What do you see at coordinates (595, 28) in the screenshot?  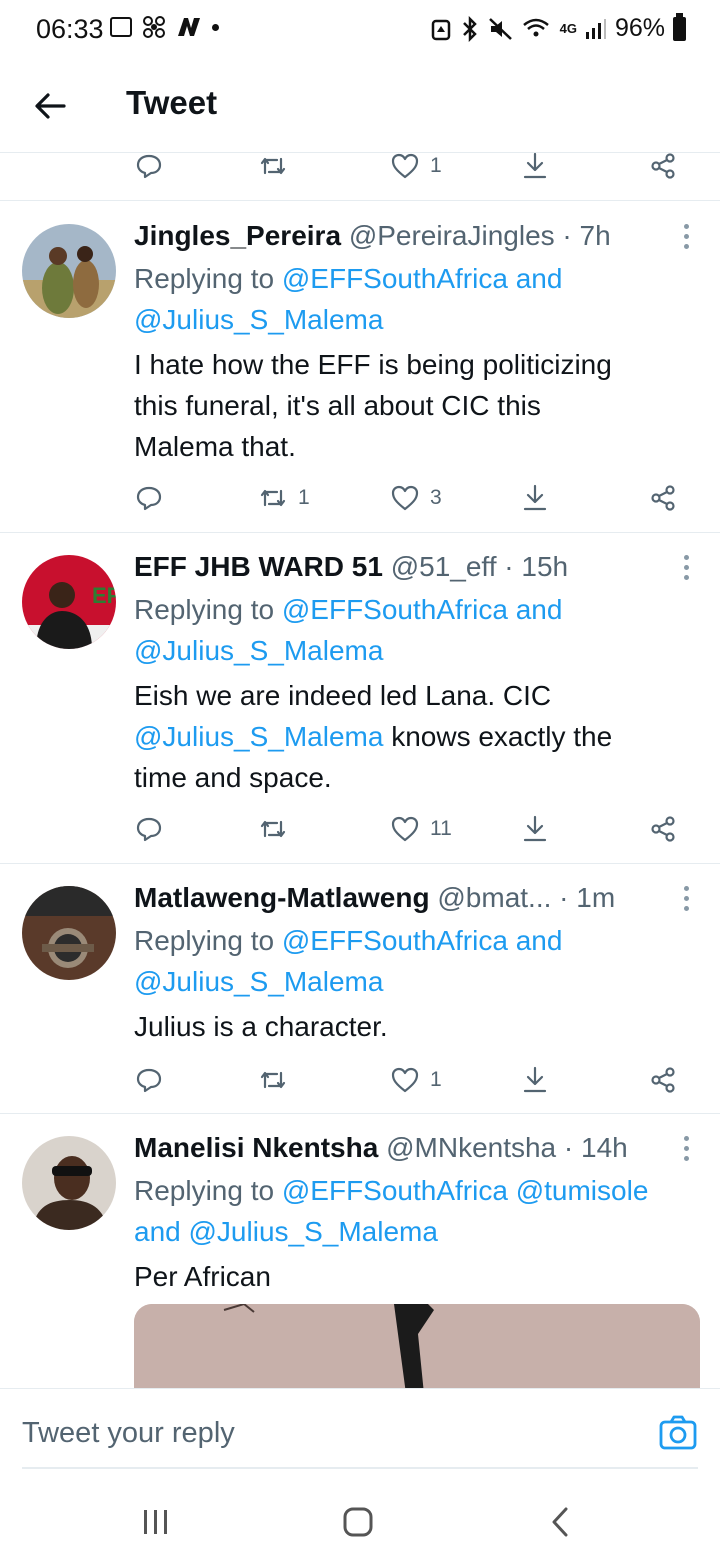 I see `signal-icon` at bounding box center [595, 28].